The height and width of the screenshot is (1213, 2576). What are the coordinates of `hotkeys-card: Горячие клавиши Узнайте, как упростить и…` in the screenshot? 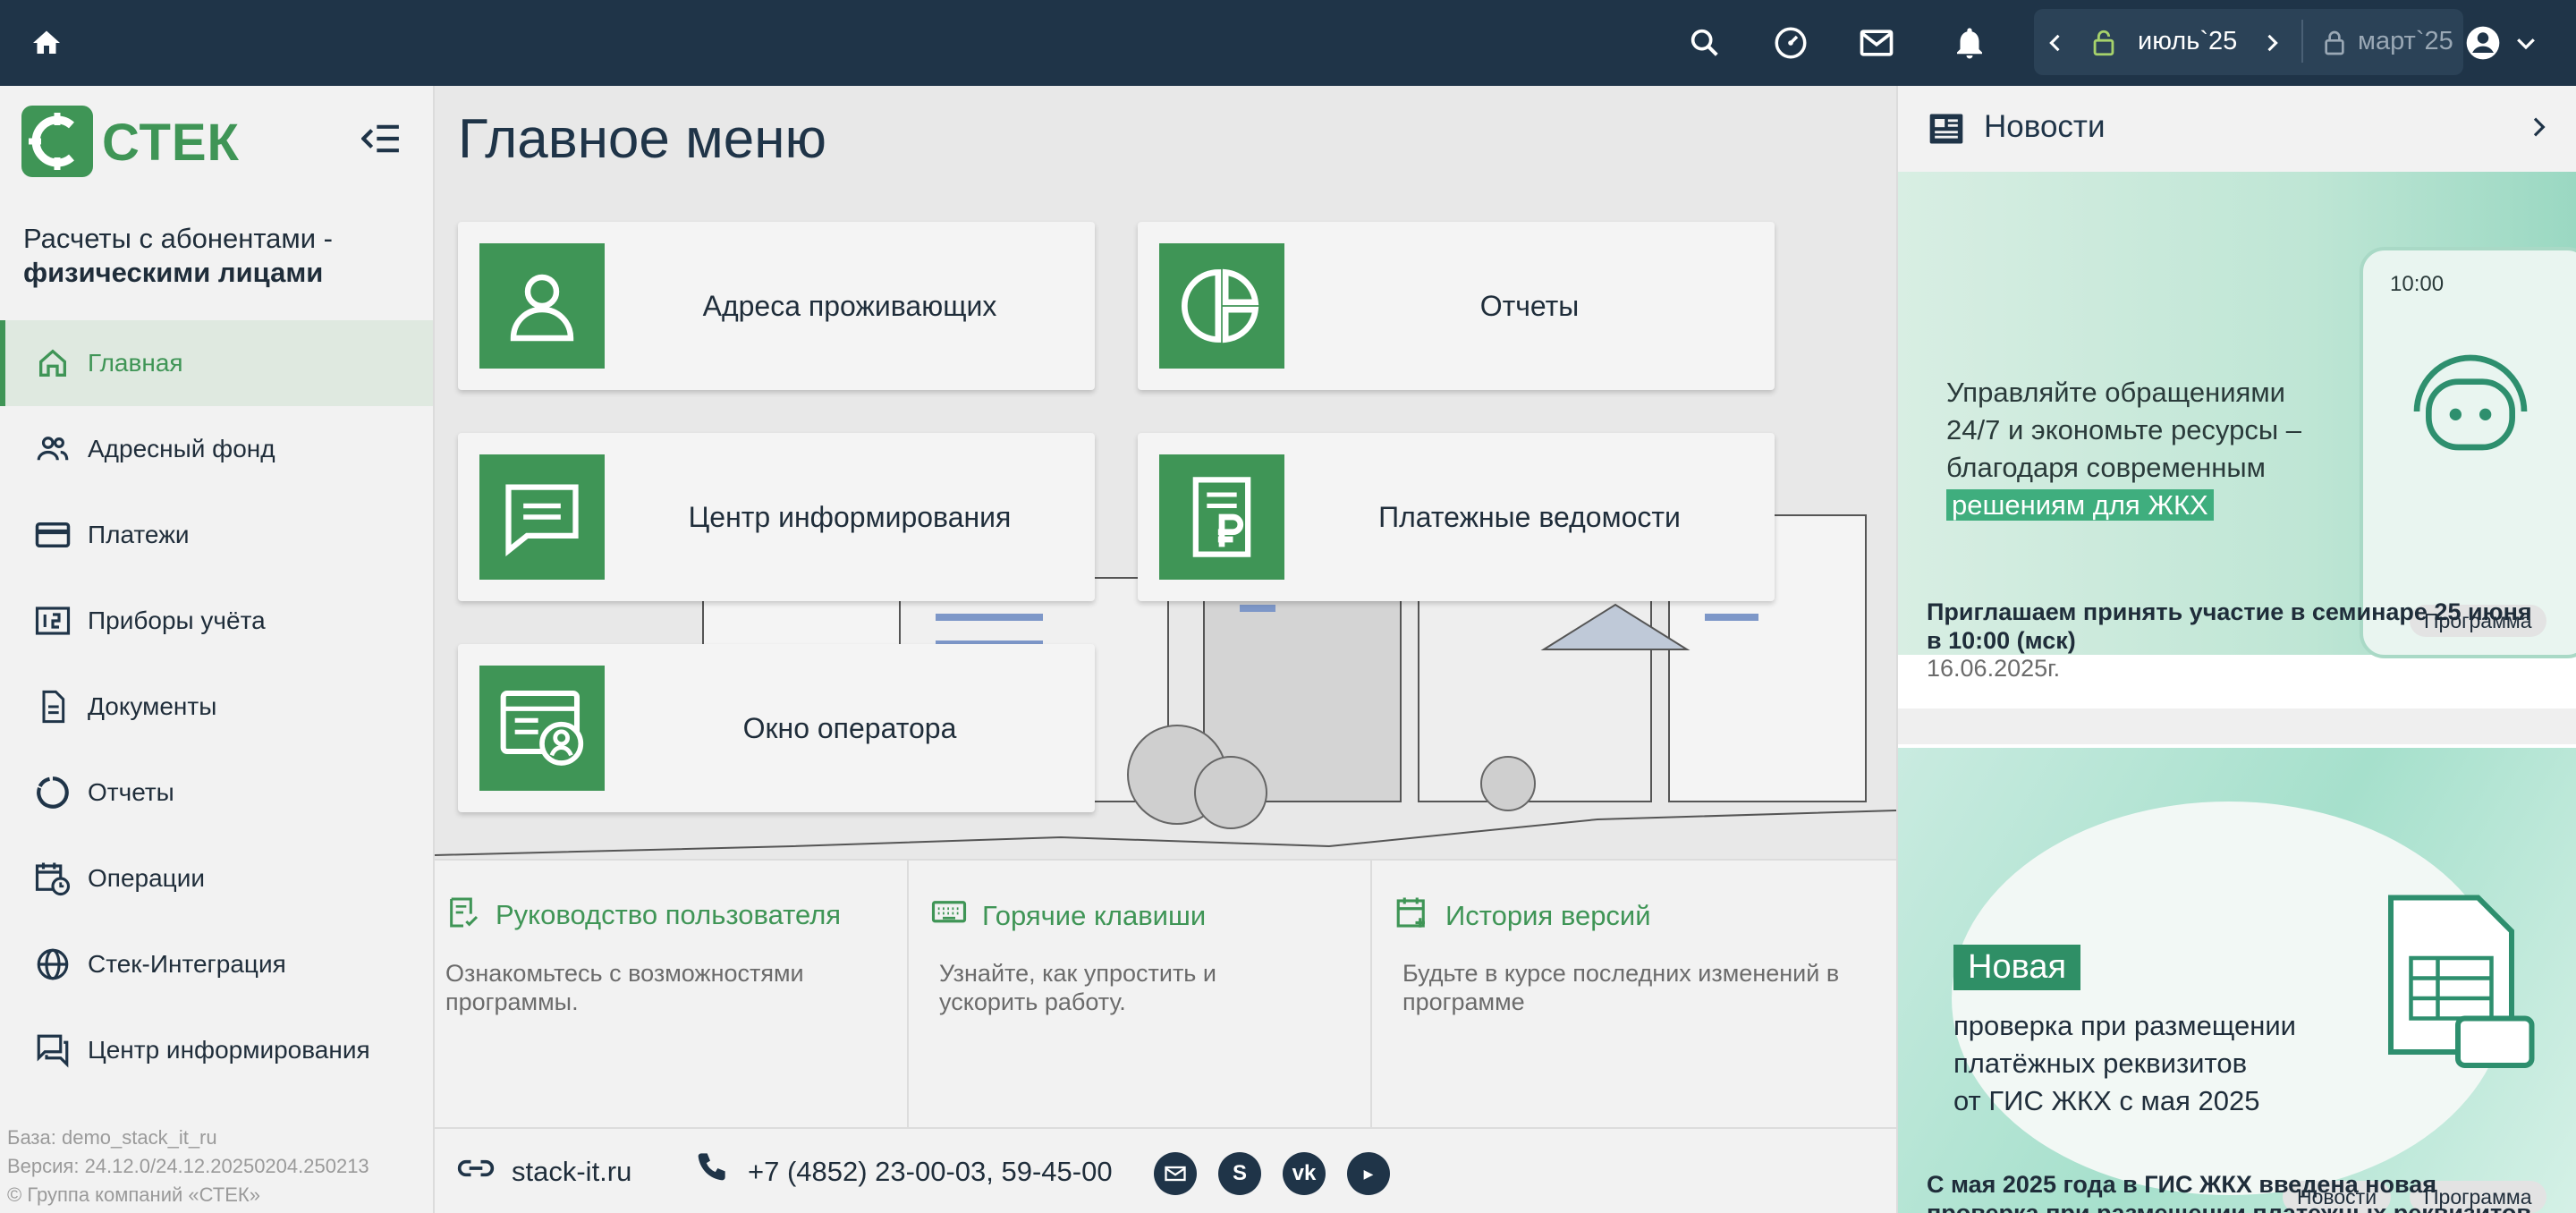 It's located at (1140, 995).